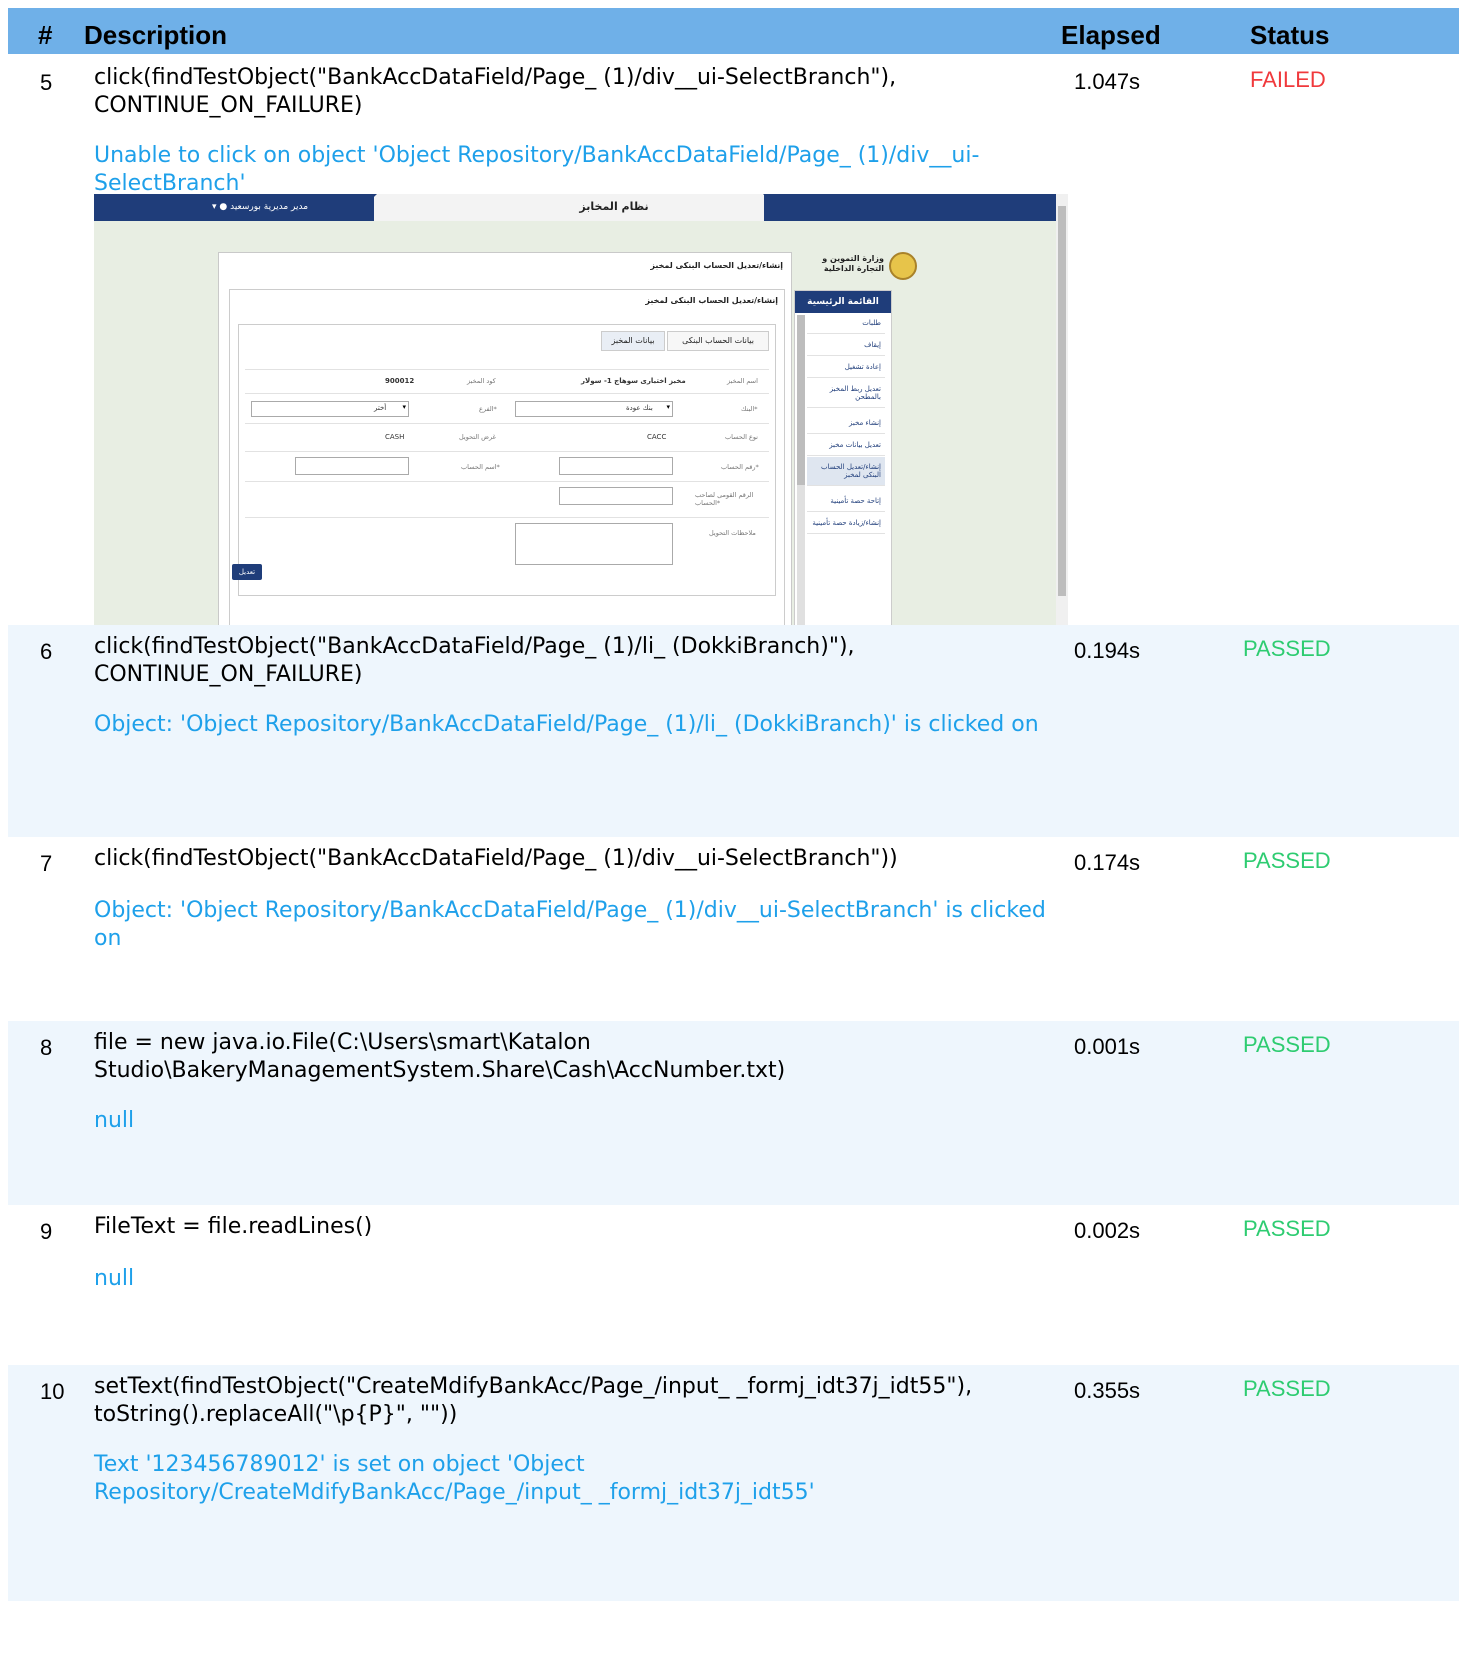 The height and width of the screenshot is (1661, 1467). Describe the element at coordinates (46, 82) in the screenshot. I see `step-number: 5` at that location.